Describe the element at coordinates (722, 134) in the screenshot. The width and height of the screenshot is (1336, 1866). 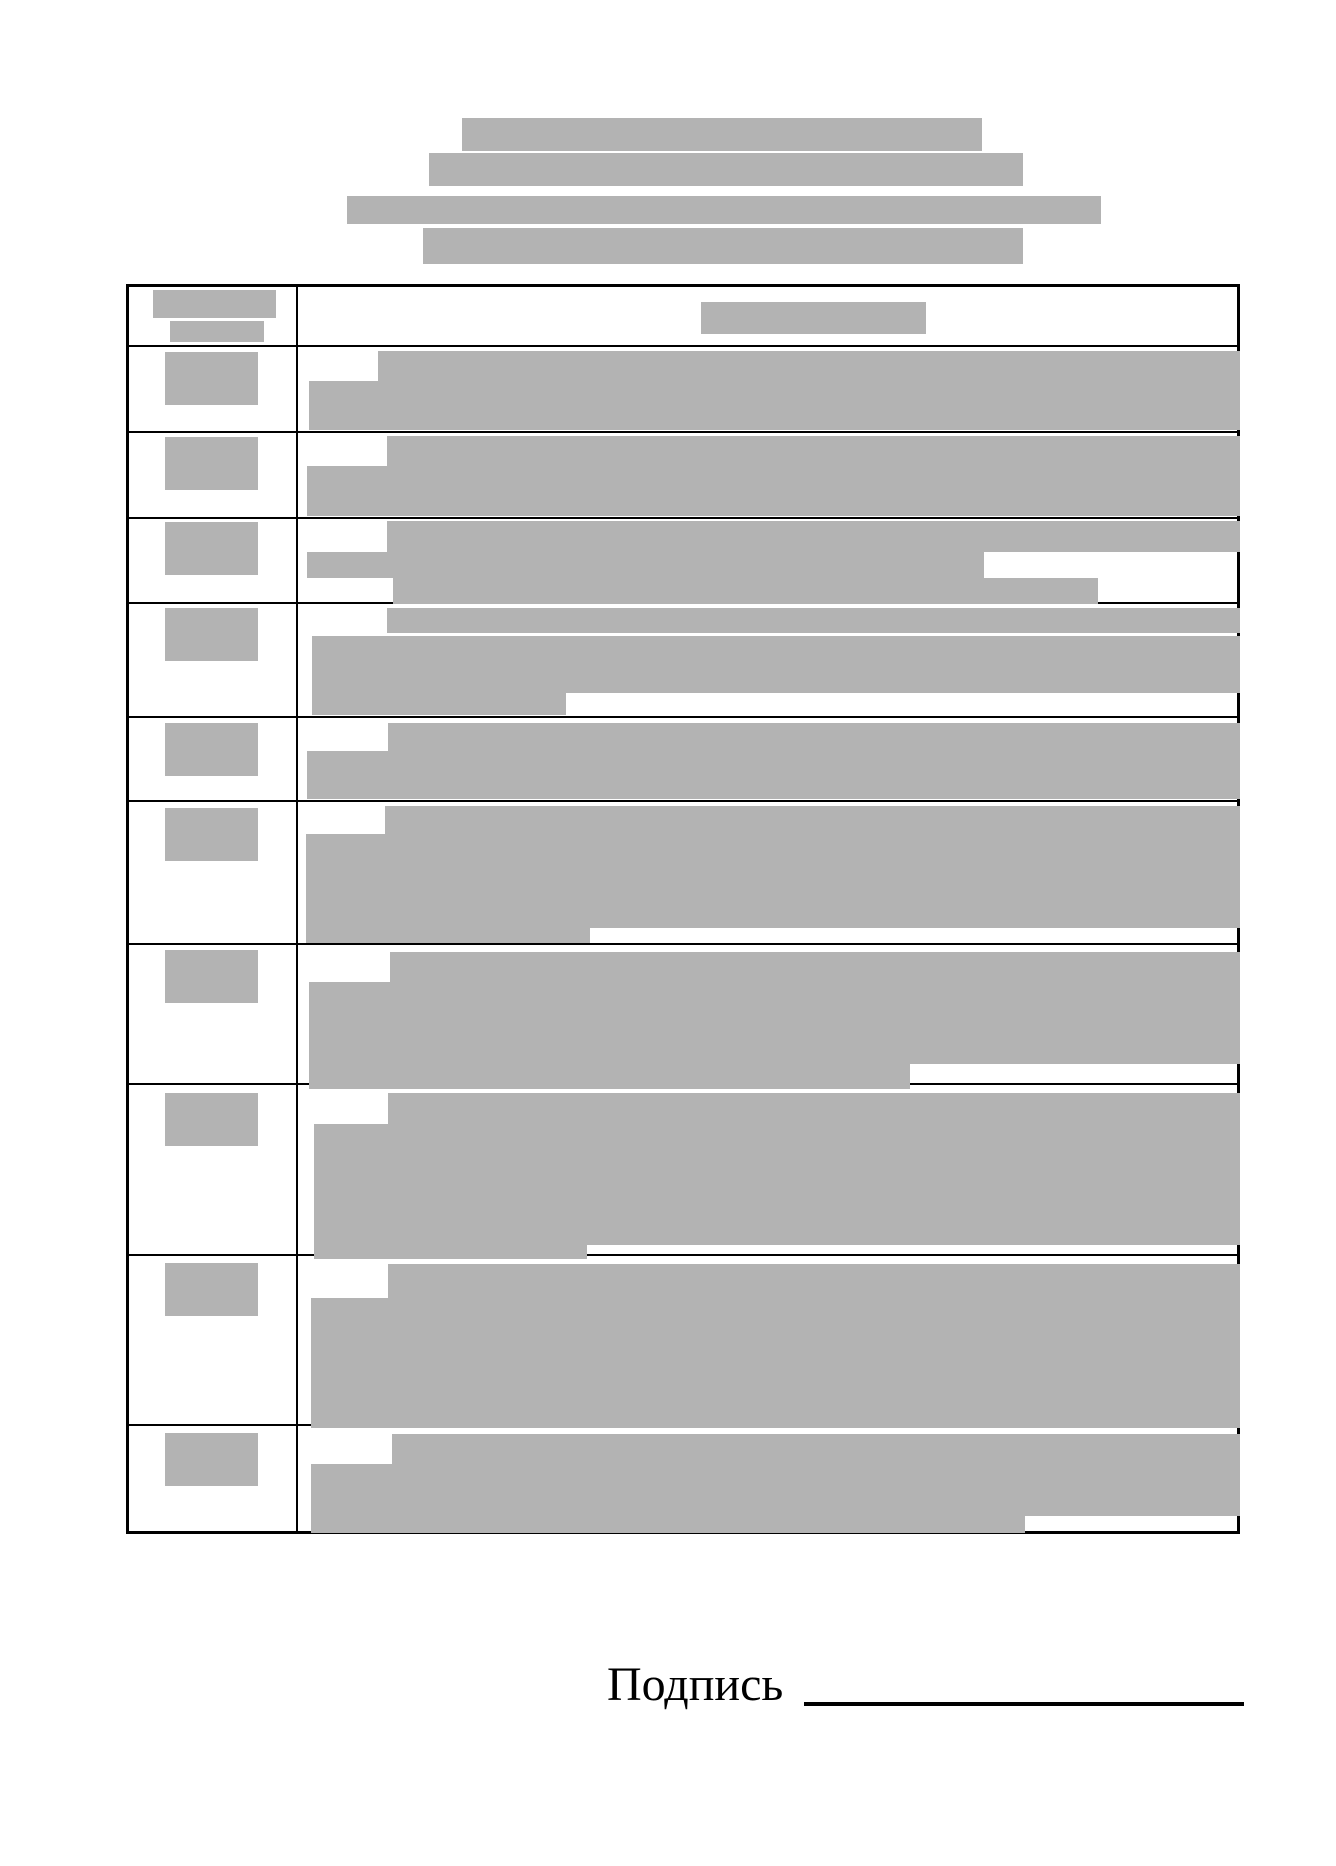
I see `title-line-1-redaction` at that location.